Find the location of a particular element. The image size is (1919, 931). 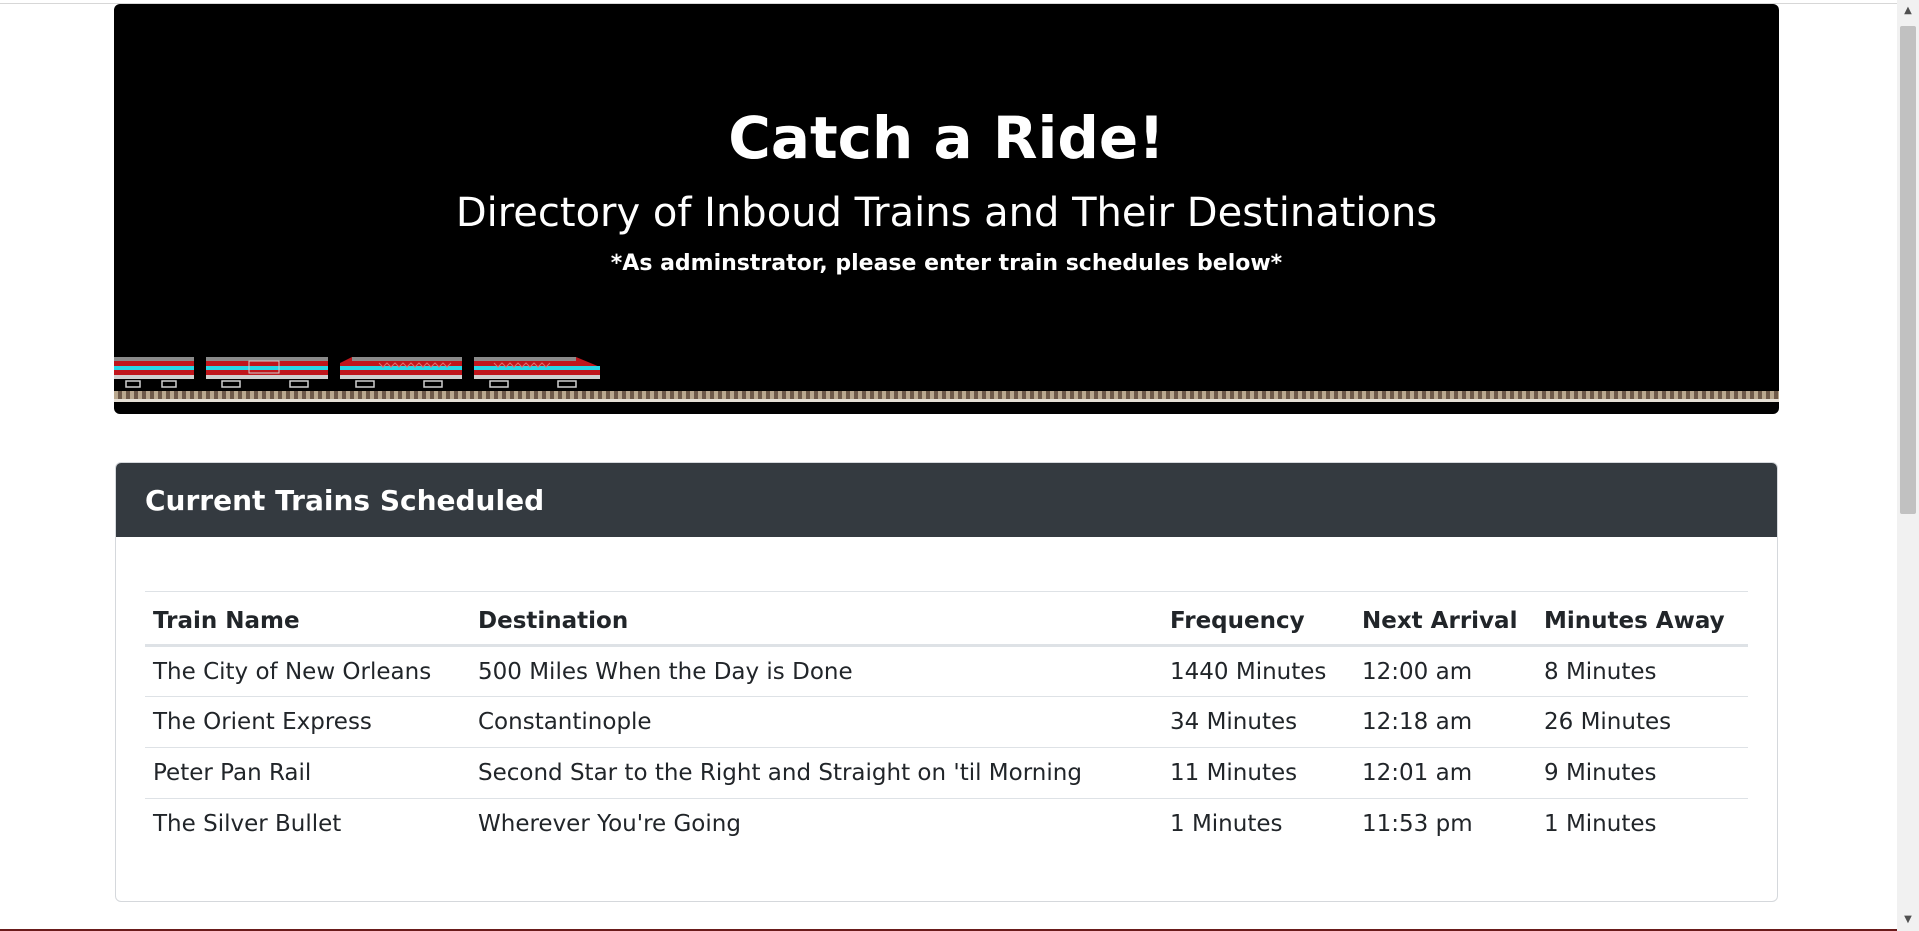

train-name-cell: The Orient Express is located at coordinates (307, 722).